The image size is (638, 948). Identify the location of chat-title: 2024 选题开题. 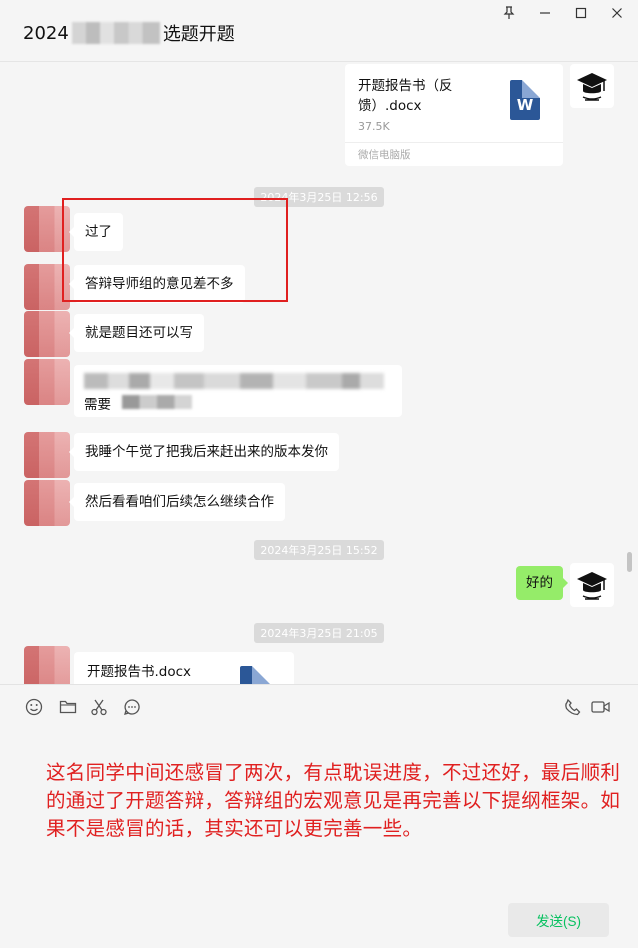
(129, 33).